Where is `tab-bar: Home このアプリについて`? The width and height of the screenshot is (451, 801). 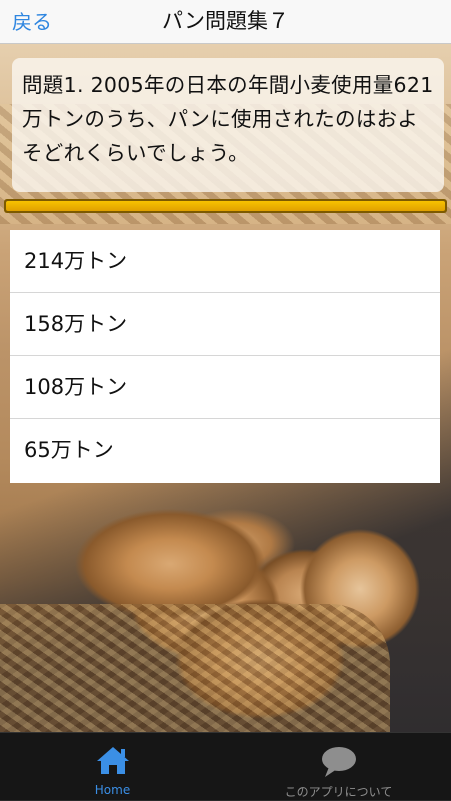 tab-bar: Home このアプリについて is located at coordinates (225, 766).